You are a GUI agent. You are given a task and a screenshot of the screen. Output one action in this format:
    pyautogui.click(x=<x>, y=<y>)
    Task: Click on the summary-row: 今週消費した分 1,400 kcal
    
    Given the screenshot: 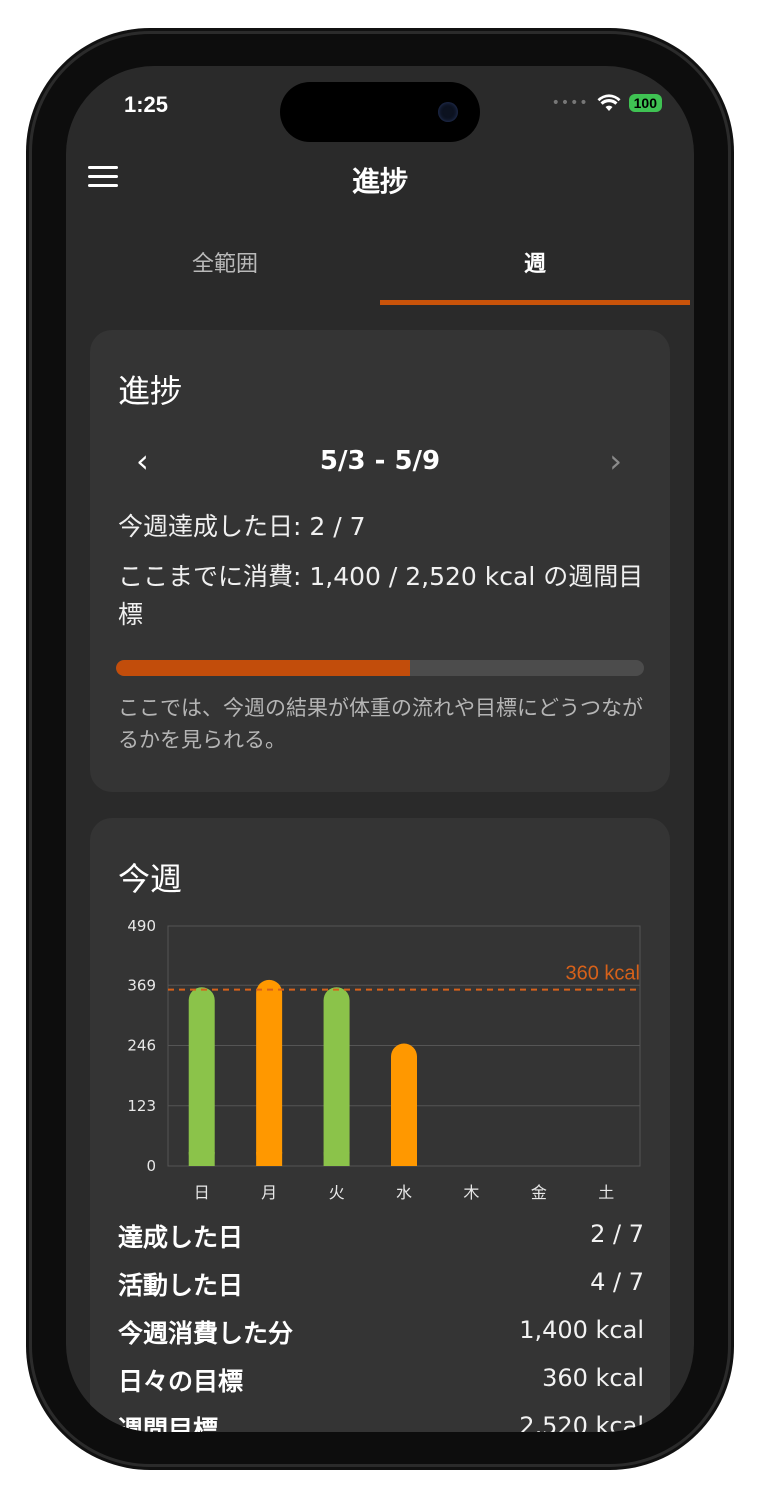 What is the action you would take?
    pyautogui.click(x=381, y=1338)
    